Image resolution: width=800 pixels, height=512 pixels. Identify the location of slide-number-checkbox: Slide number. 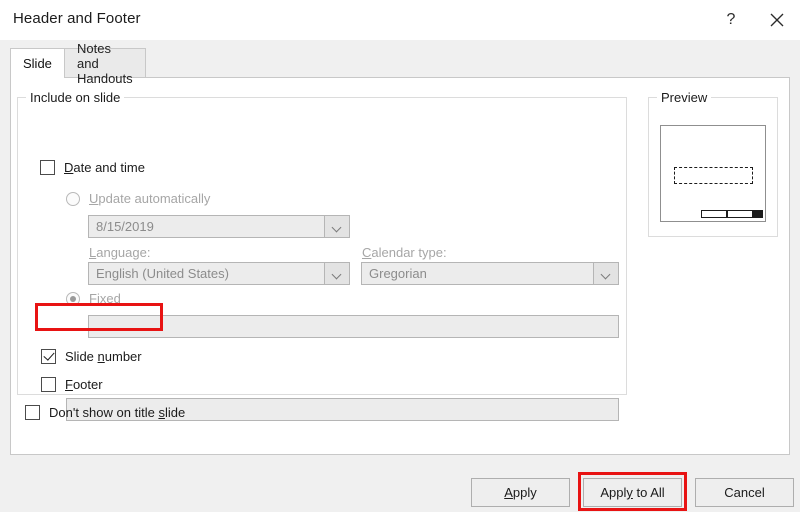
(91, 356).